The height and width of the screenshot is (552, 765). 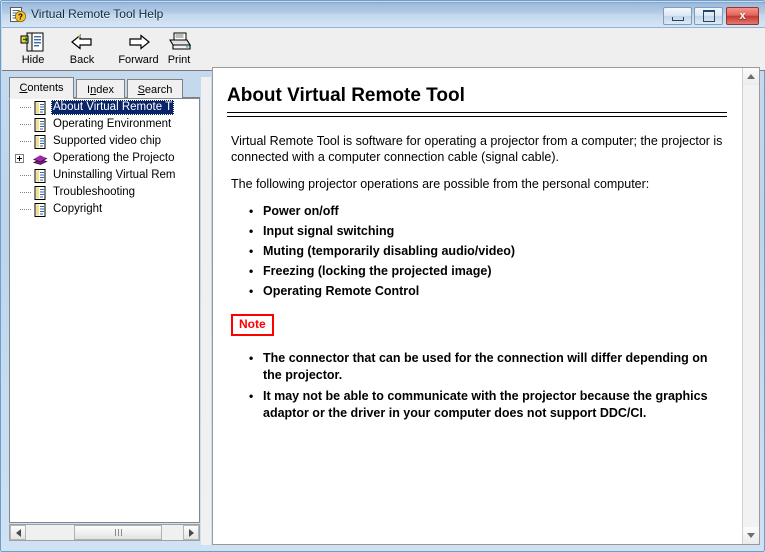 I want to click on tree-item-about: About Virtual Remote T, so click(x=104, y=107).